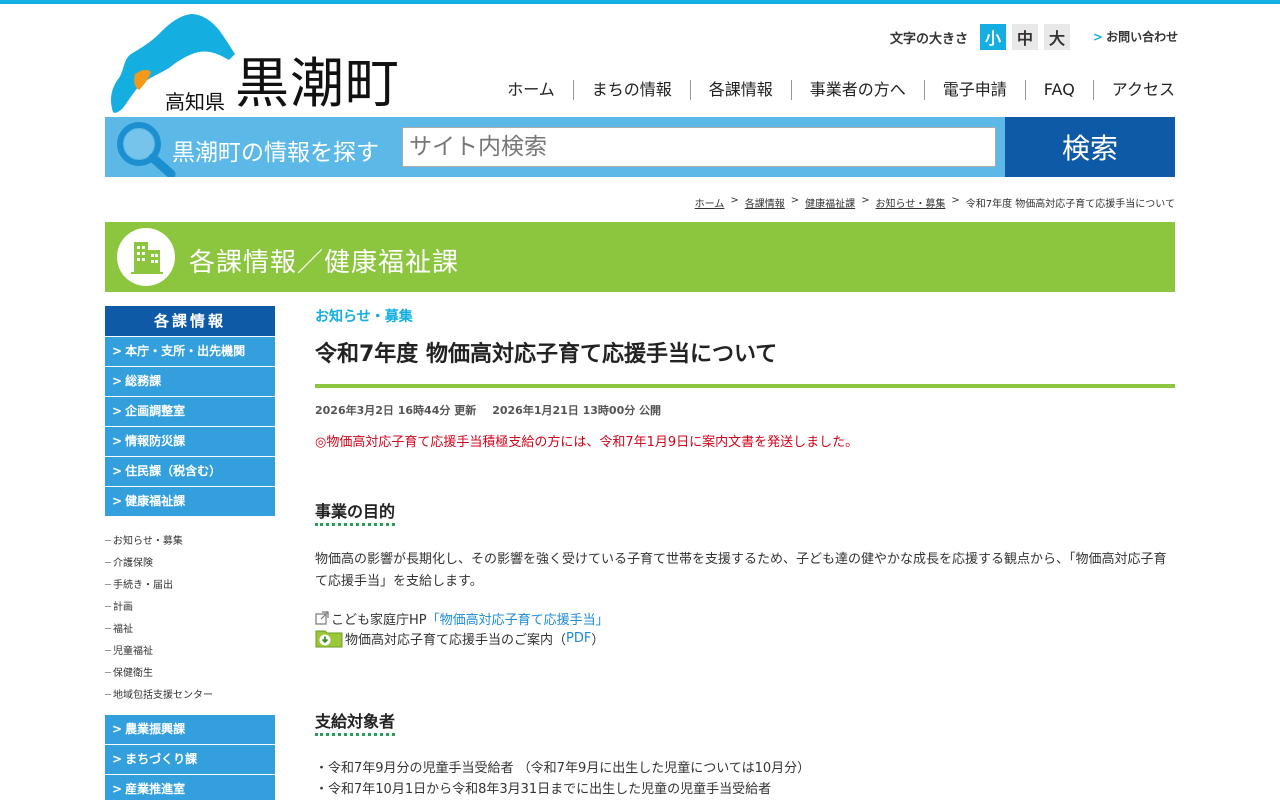 This screenshot has height=800, width=1280. What do you see at coordinates (155, 441) in the screenshot?
I see `sidebar-item-label: 情報防災課` at bounding box center [155, 441].